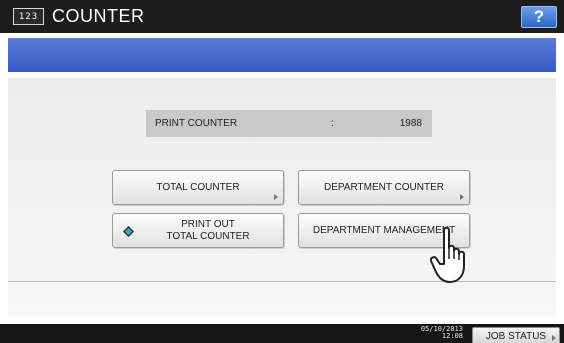 This screenshot has width=564, height=343. I want to click on time-text: 12:08, so click(452, 336).